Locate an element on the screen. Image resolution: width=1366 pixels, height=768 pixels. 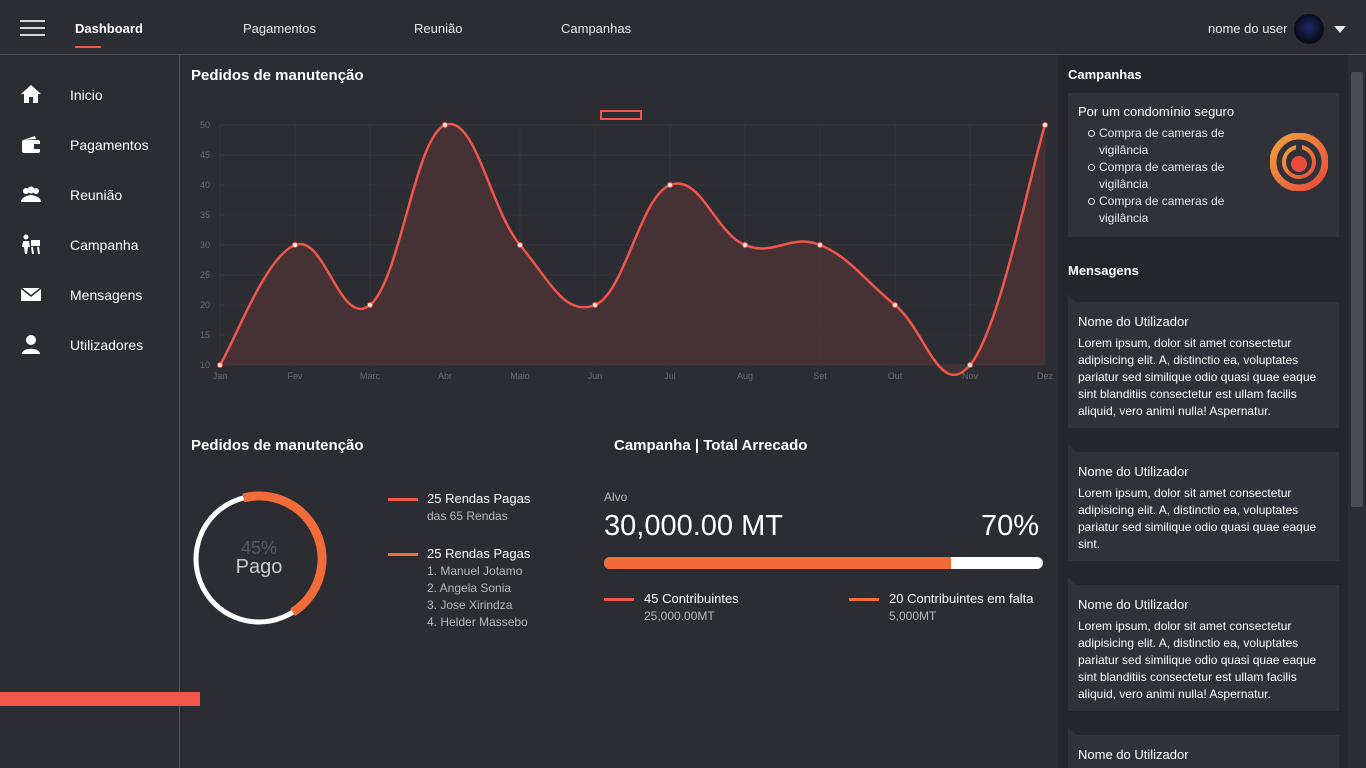
sidebar-item-label: Mensagens is located at coordinates (106, 295).